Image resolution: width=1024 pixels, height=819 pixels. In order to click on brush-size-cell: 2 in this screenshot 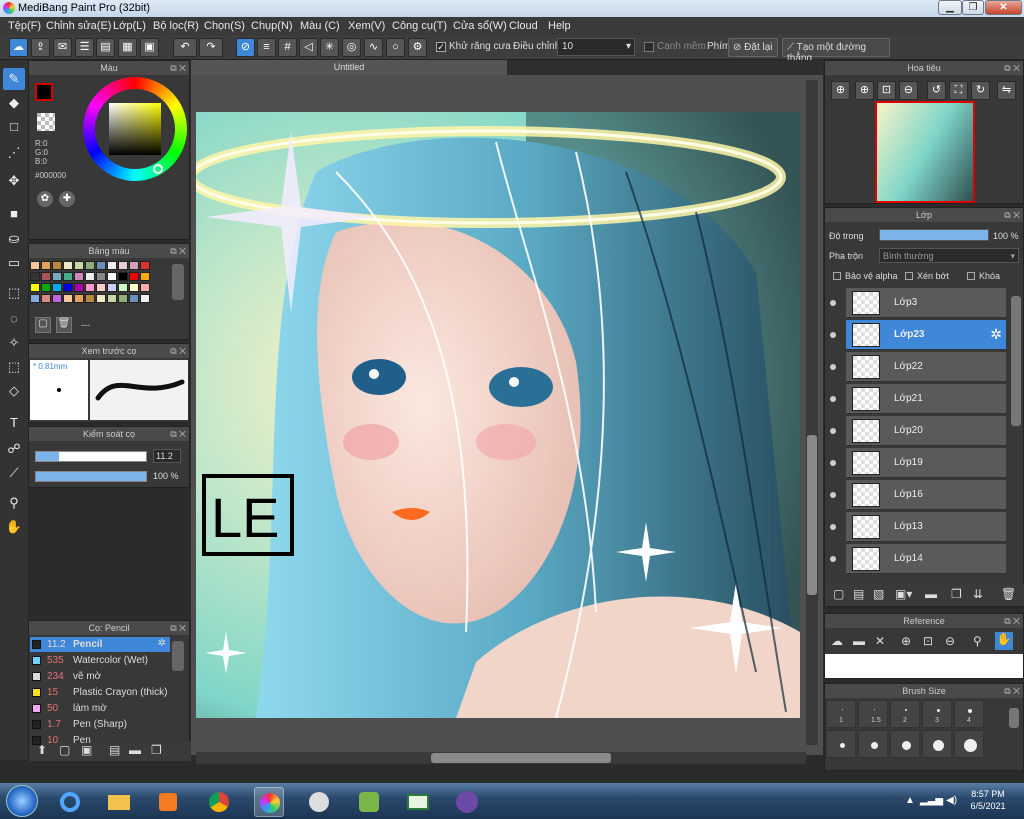, I will do `click(905, 714)`.